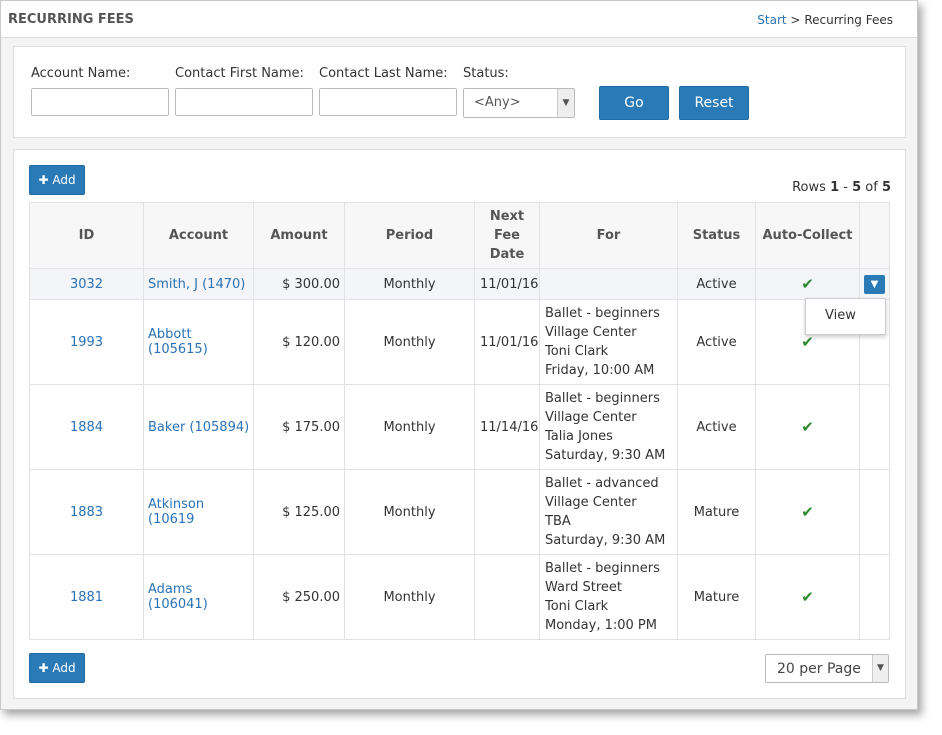  What do you see at coordinates (841, 187) in the screenshot?
I see `rows-info: Rows 1 - 5 of 5` at bounding box center [841, 187].